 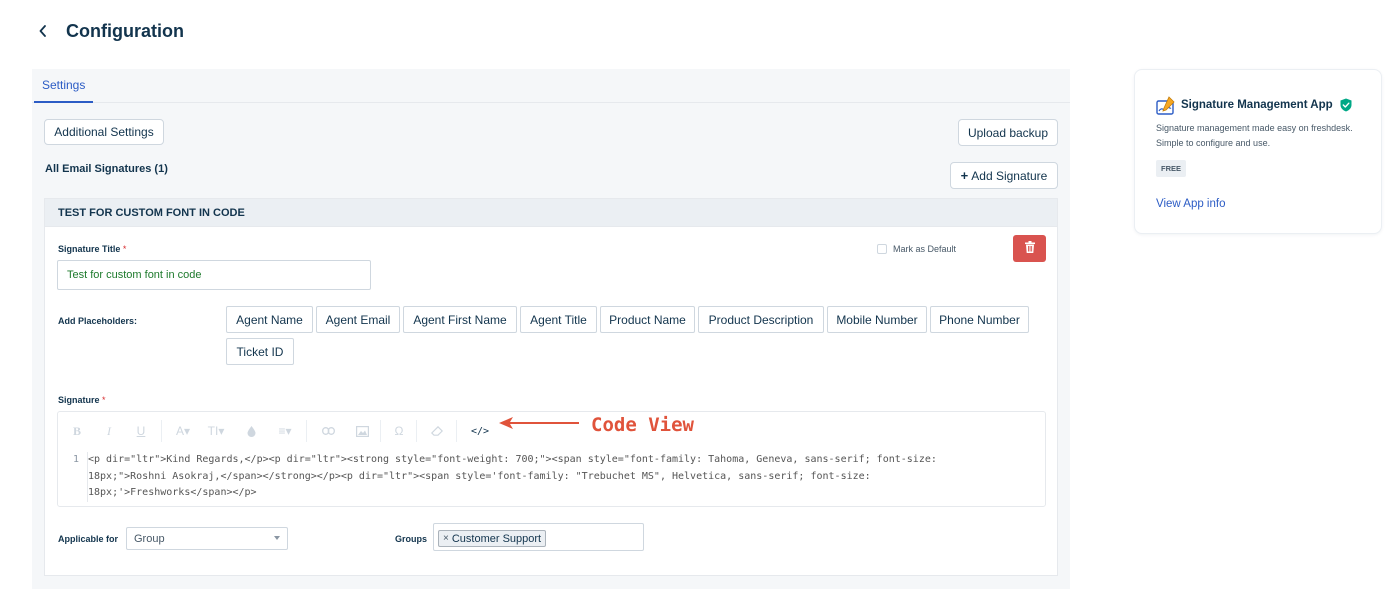 I want to click on signature-title-label: Signature Title *, so click(x=92, y=249).